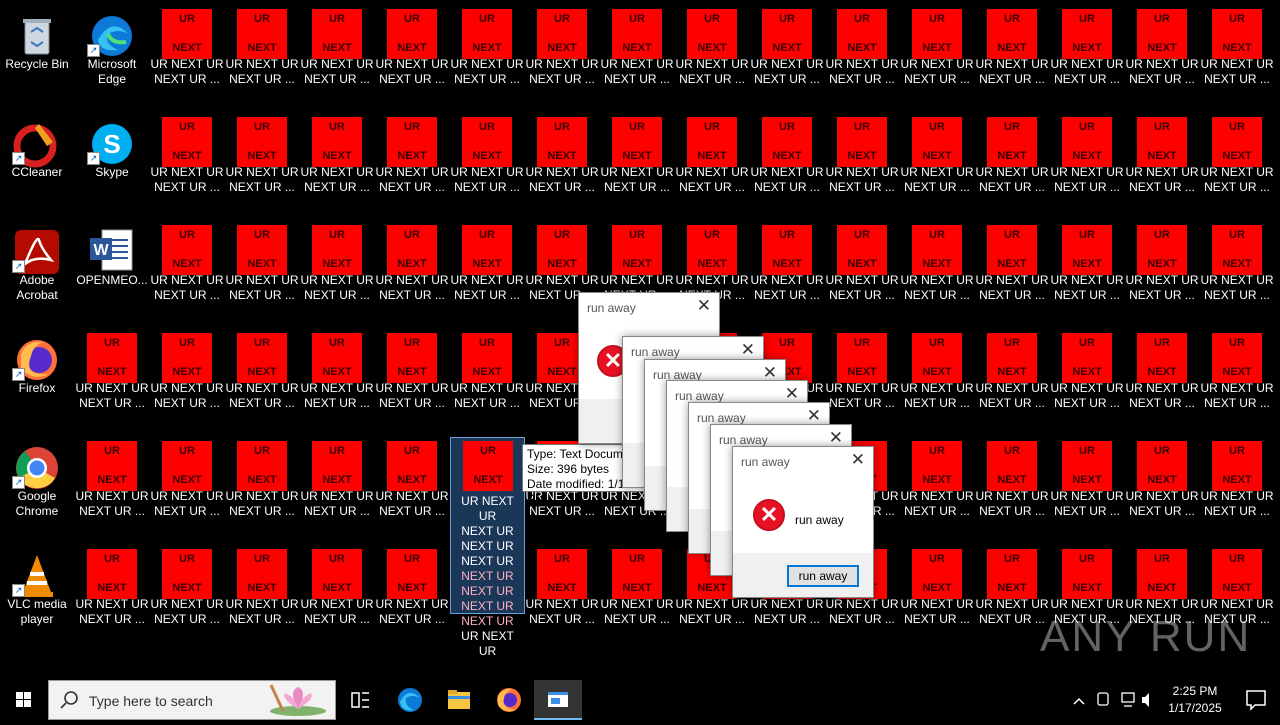 The image size is (1280, 725). Describe the element at coordinates (37, 598) in the screenshot. I see `vlc-shortcut: ↗ VLC media player` at that location.